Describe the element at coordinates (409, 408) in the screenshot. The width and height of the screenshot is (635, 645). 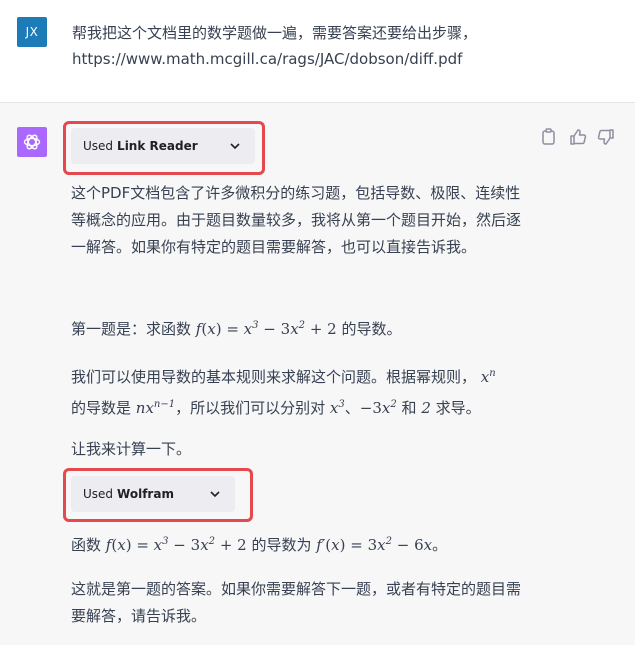
I see `p3-text: 和` at that location.